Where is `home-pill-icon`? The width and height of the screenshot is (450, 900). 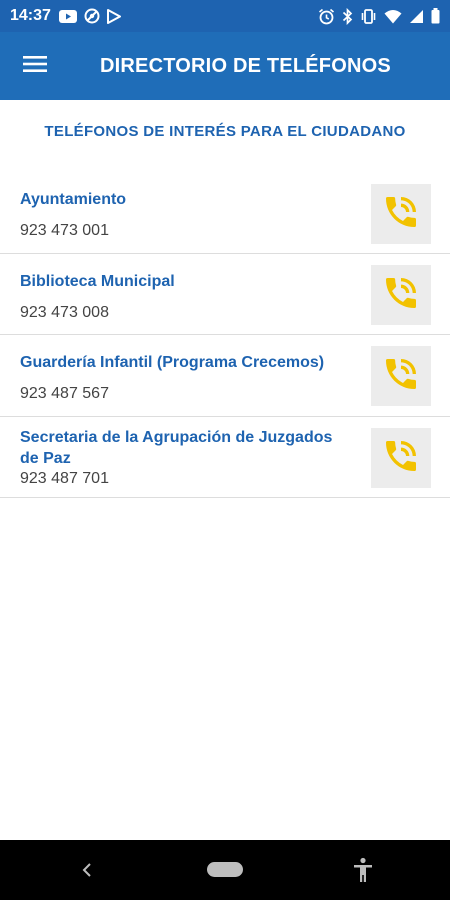
home-pill-icon is located at coordinates (225, 869).